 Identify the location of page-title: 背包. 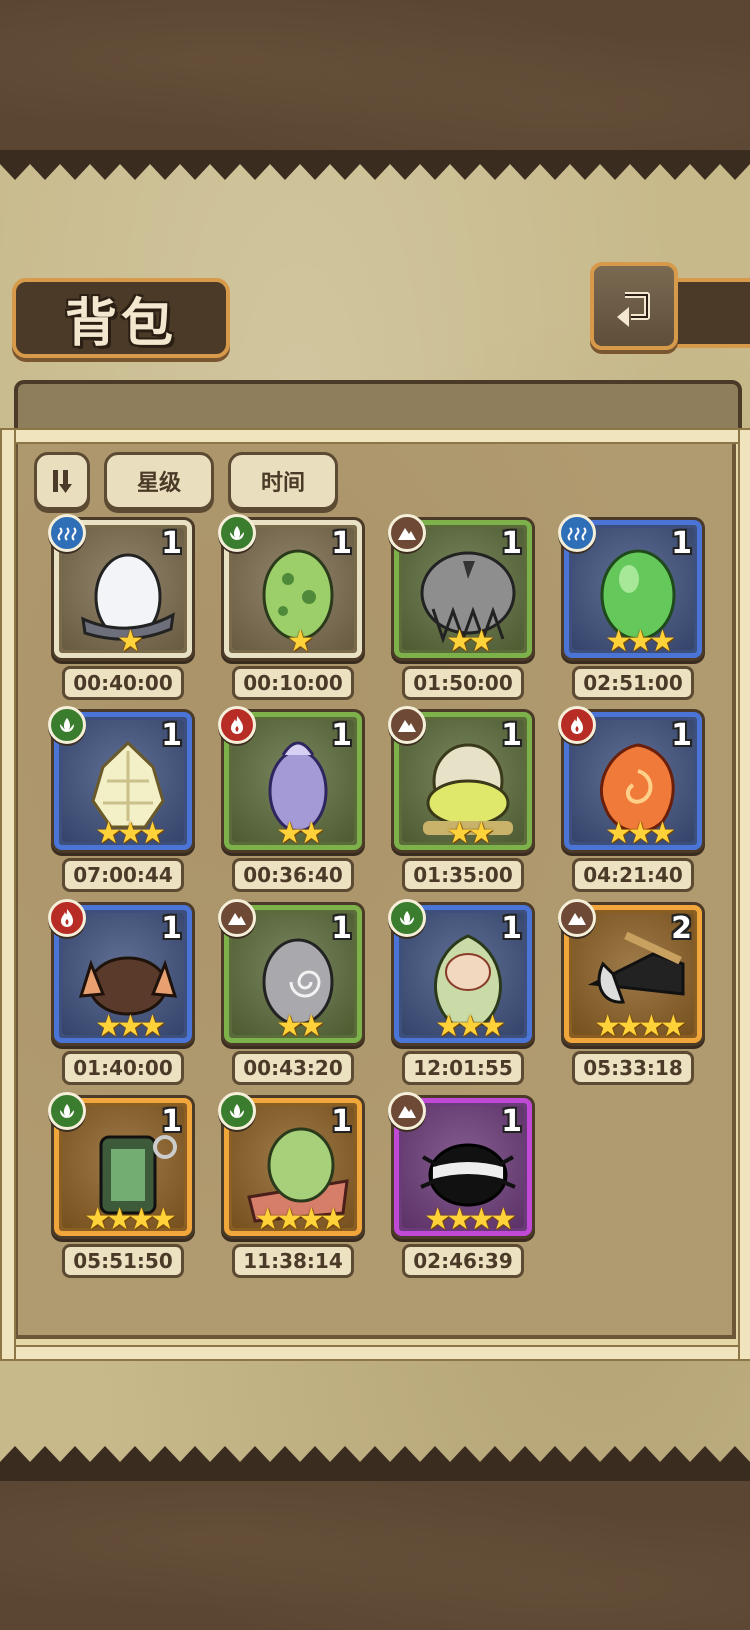
(120, 323).